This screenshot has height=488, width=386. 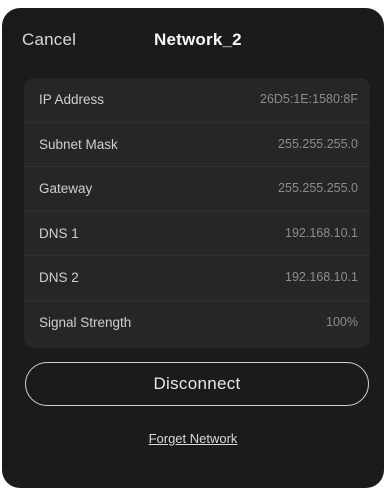 I want to click on header: Cancel Network_2, so click(x=193, y=40).